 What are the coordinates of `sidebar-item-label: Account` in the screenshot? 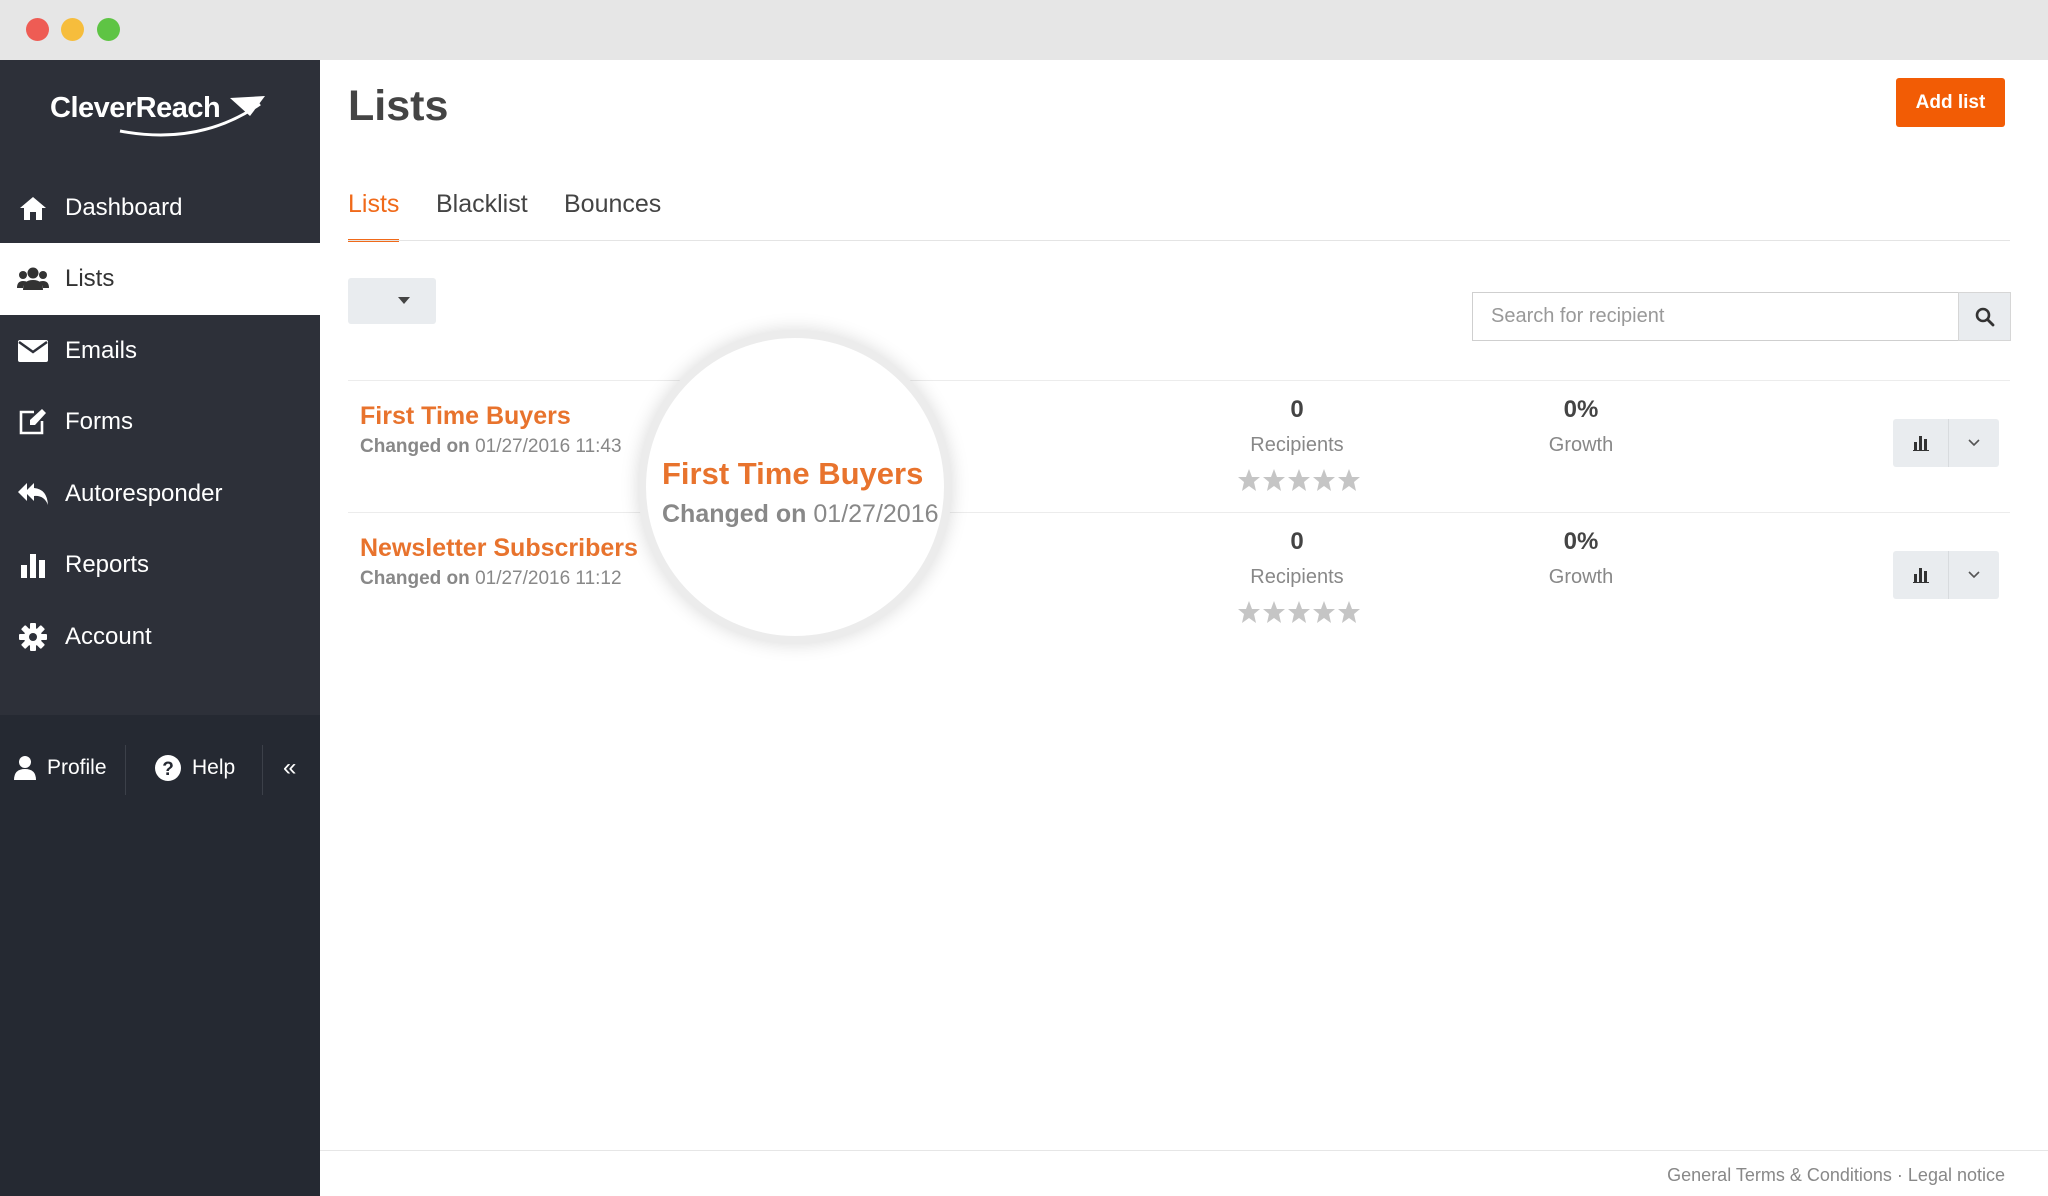 It's located at (108, 636).